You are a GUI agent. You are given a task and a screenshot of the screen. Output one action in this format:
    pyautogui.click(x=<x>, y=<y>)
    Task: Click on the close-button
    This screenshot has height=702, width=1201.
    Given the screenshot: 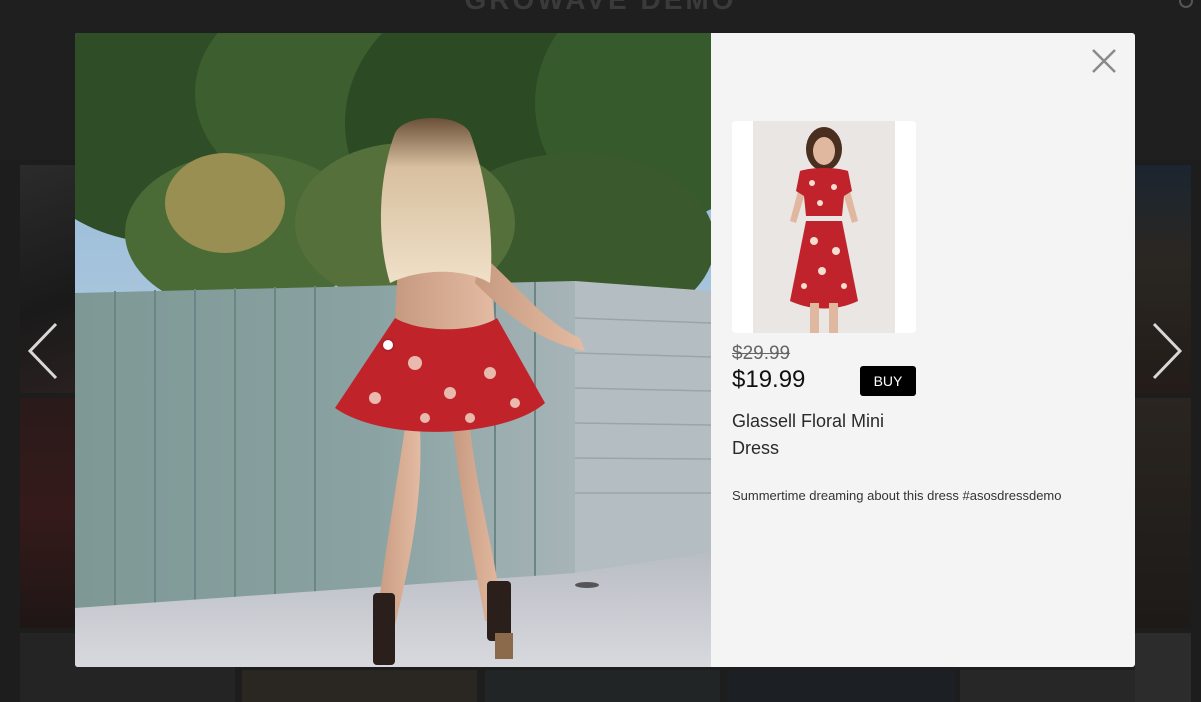 What is the action you would take?
    pyautogui.click(x=1104, y=61)
    